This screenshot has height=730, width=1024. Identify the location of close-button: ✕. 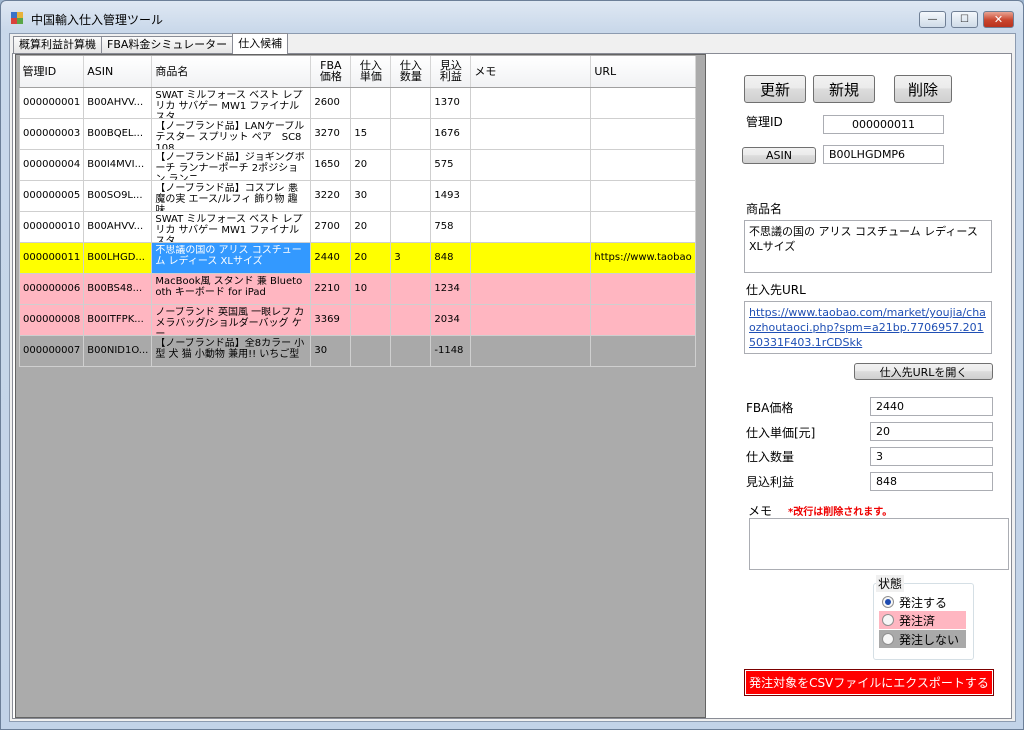
(998, 19).